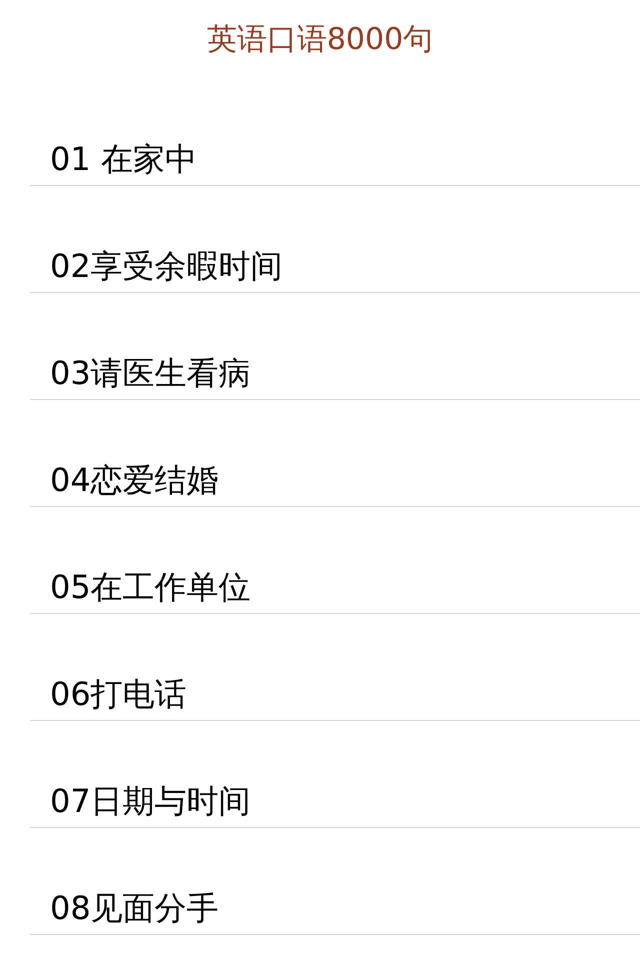 This screenshot has height=960, width=640. Describe the element at coordinates (335, 667) in the screenshot. I see `list-item: 06打电话` at that location.